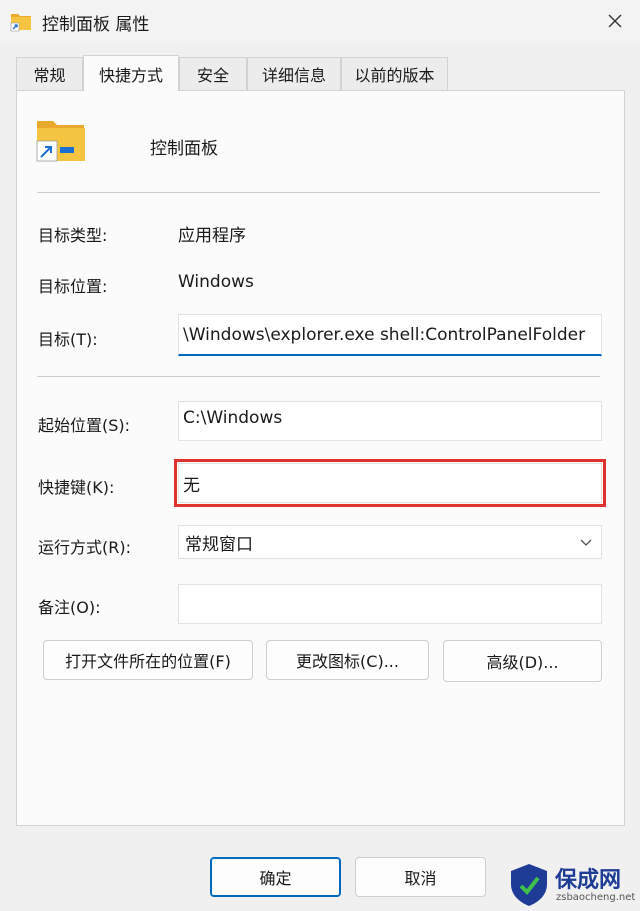 The image size is (640, 911). I want to click on close-button, so click(615, 21).